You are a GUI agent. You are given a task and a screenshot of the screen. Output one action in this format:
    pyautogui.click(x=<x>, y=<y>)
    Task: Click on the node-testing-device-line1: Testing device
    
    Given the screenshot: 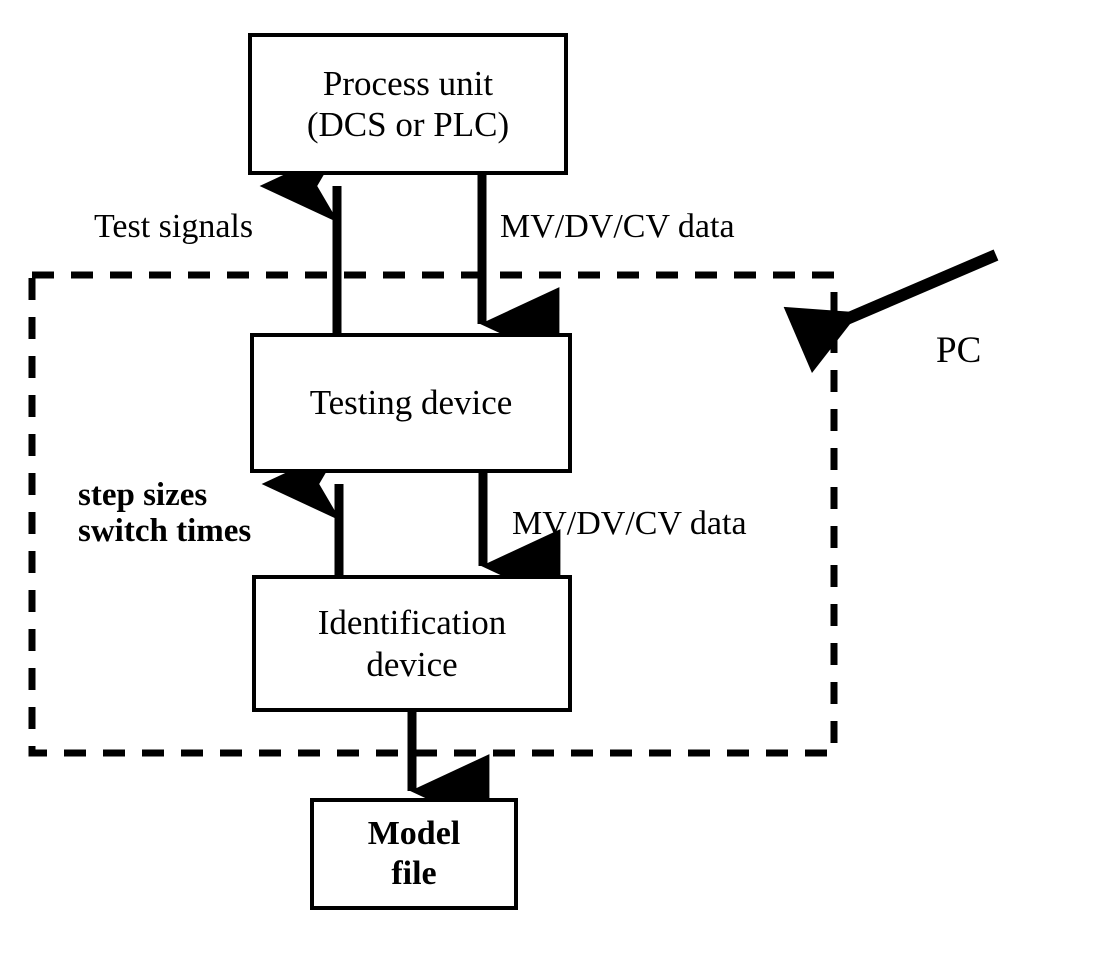 What is the action you would take?
    pyautogui.click(x=411, y=403)
    